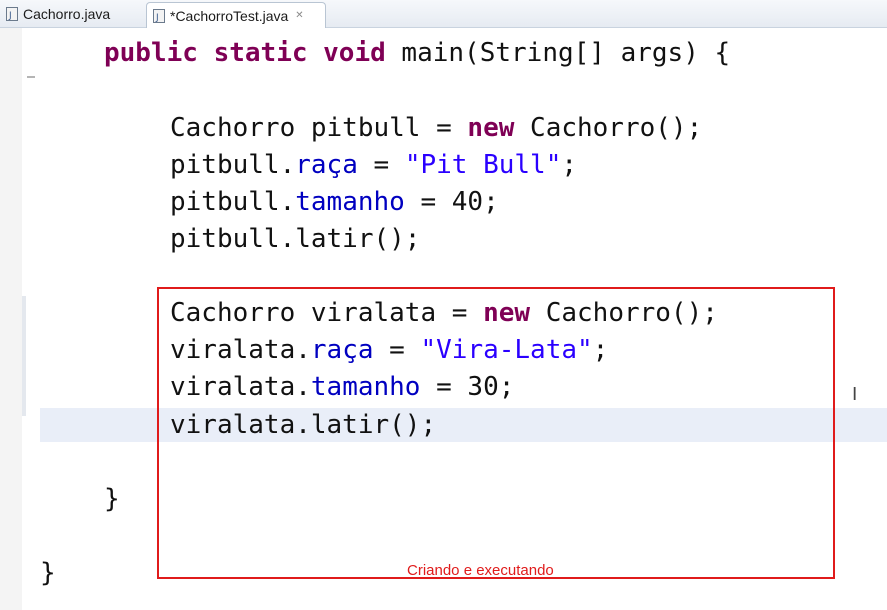  I want to click on code-line-pitbull-latir: pitbull.latir();, so click(295, 239).